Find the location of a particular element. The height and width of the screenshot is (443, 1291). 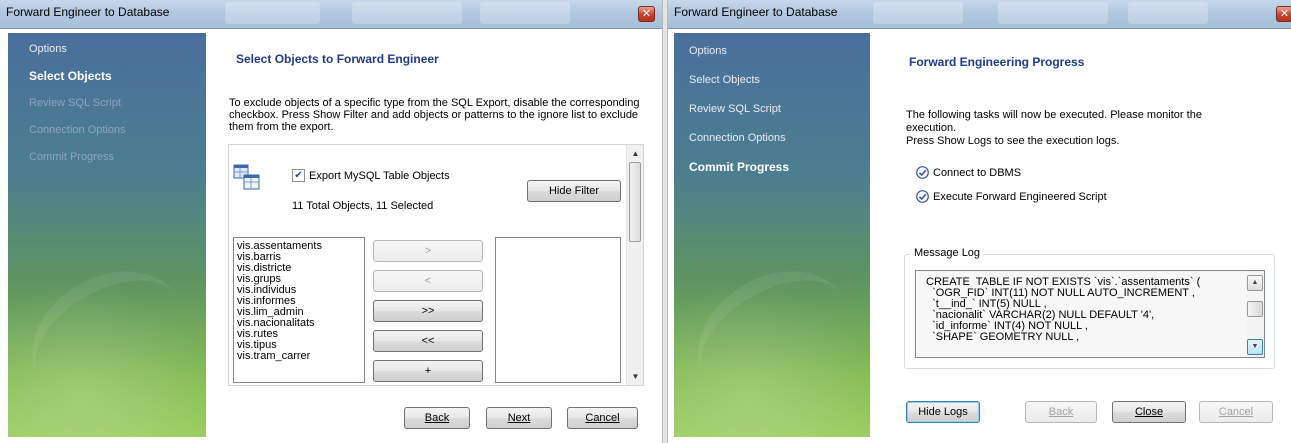

move-selected-left-button: < is located at coordinates (428, 281).